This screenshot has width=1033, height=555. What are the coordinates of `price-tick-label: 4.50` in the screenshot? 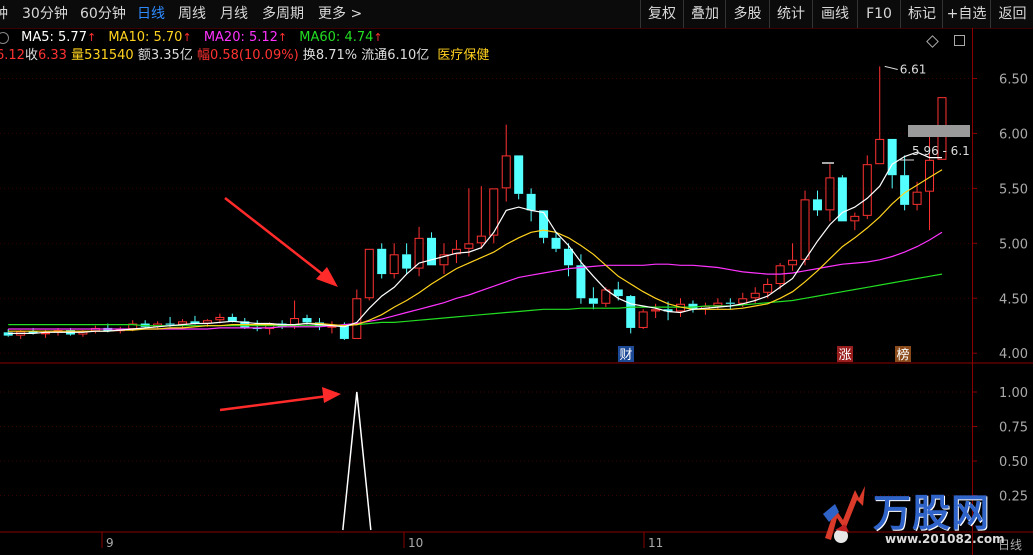 It's located at (1013, 299).